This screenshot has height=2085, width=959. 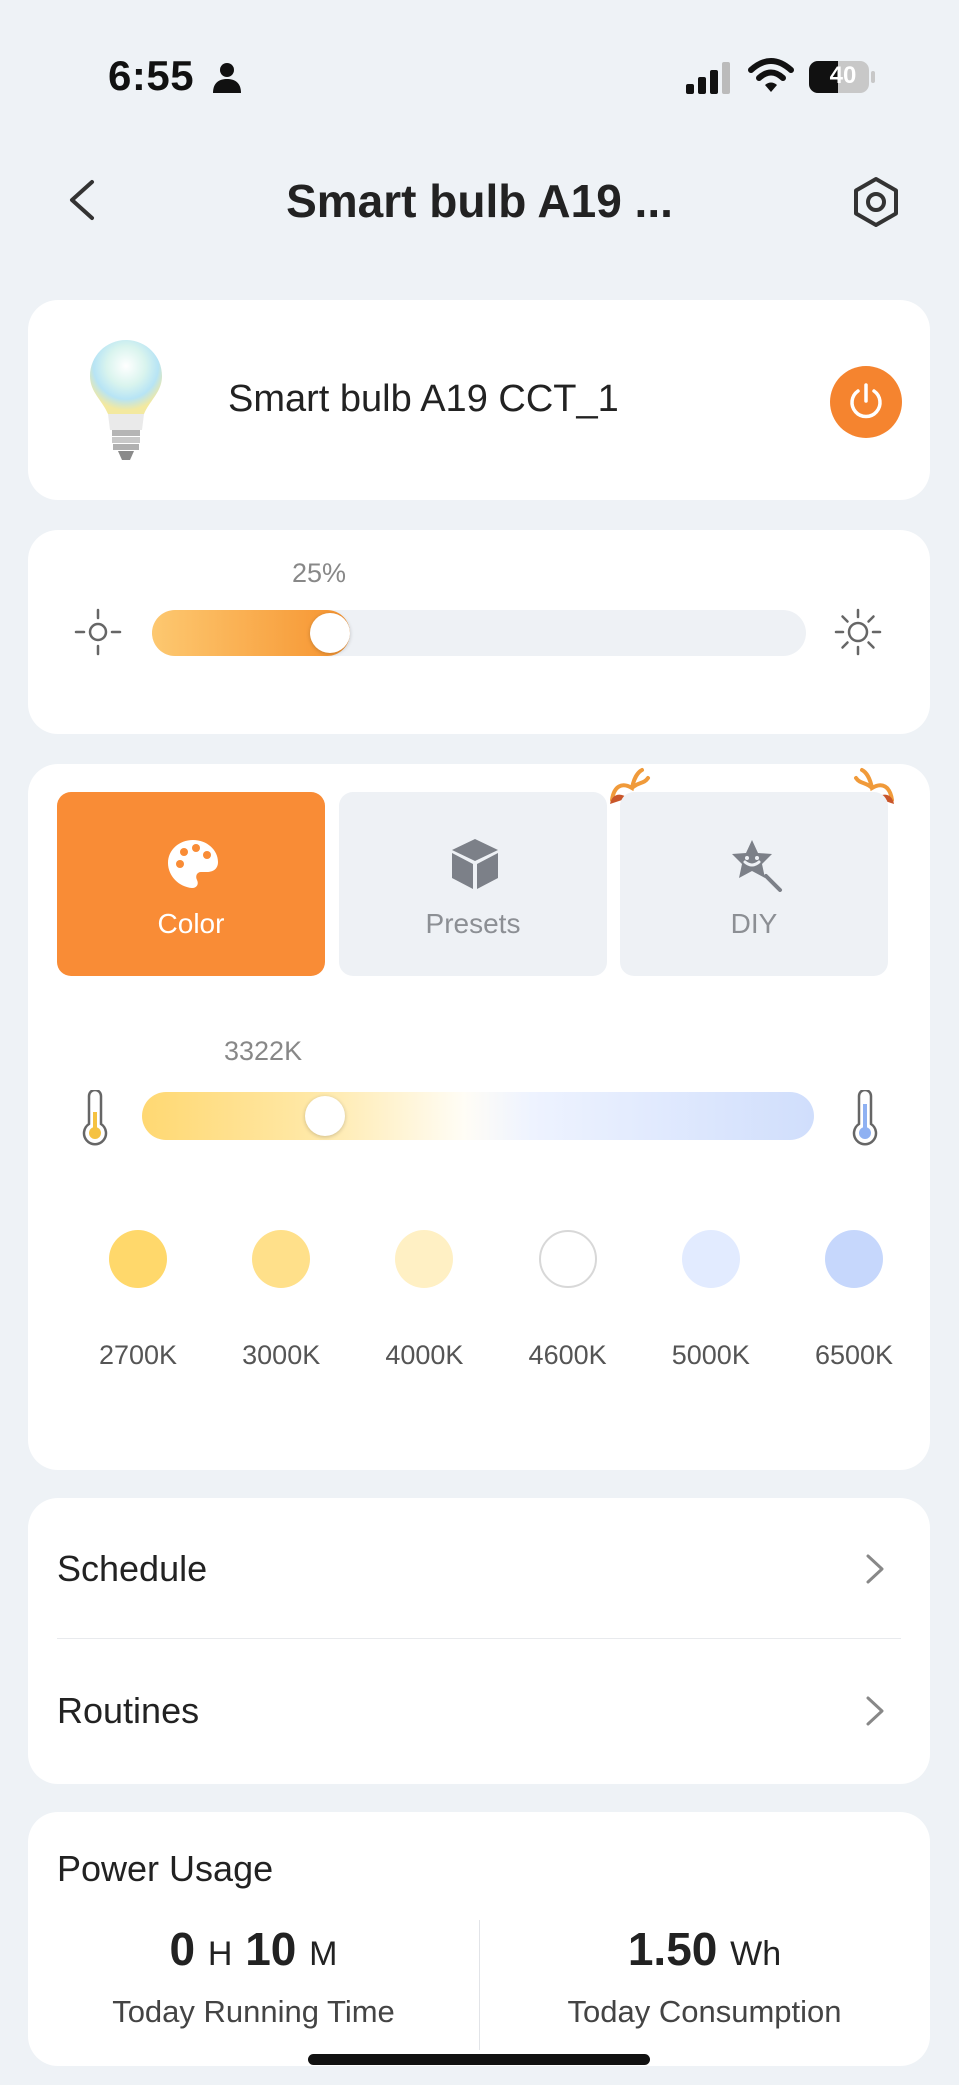 I want to click on device-name: Smart bulb A19 CCT_1, so click(x=423, y=399).